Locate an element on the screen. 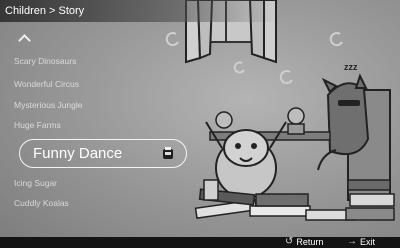 The image size is (400, 248). exit-icon: → is located at coordinates (352, 241).